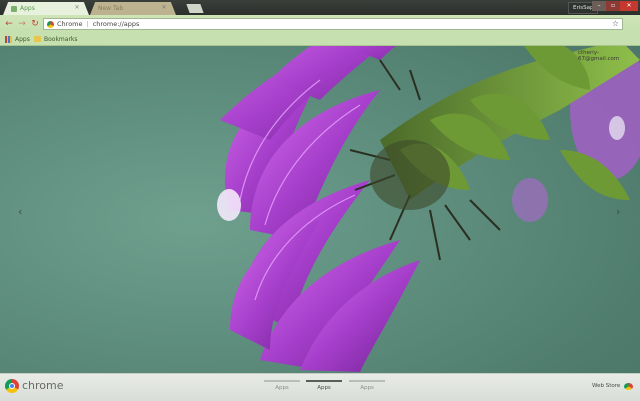  Describe the element at coordinates (12, 386) in the screenshot. I see `chrome-logo-icon` at that location.